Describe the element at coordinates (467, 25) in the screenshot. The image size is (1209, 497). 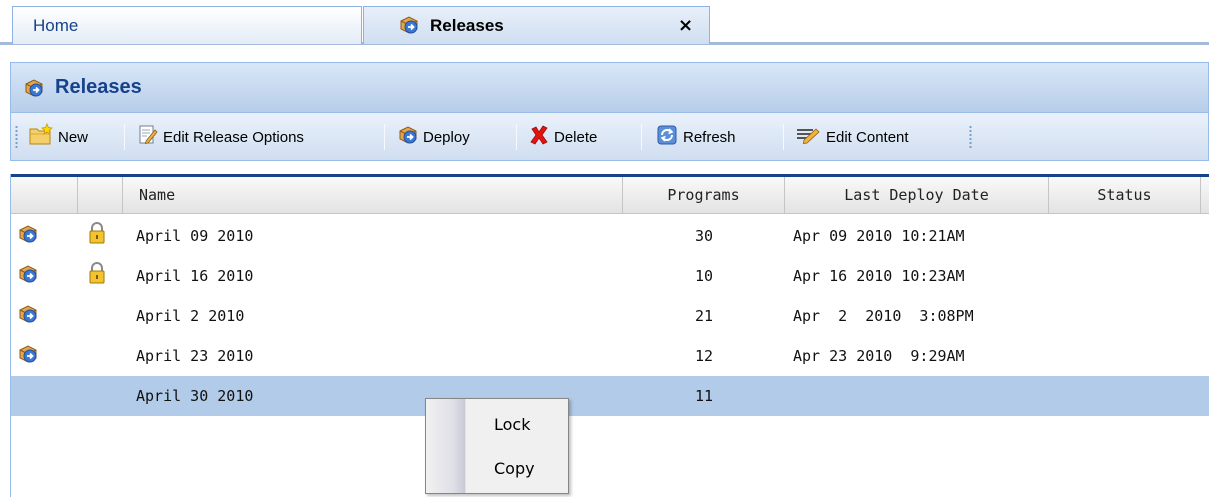
I see `tab-releases-label: Releases` at that location.